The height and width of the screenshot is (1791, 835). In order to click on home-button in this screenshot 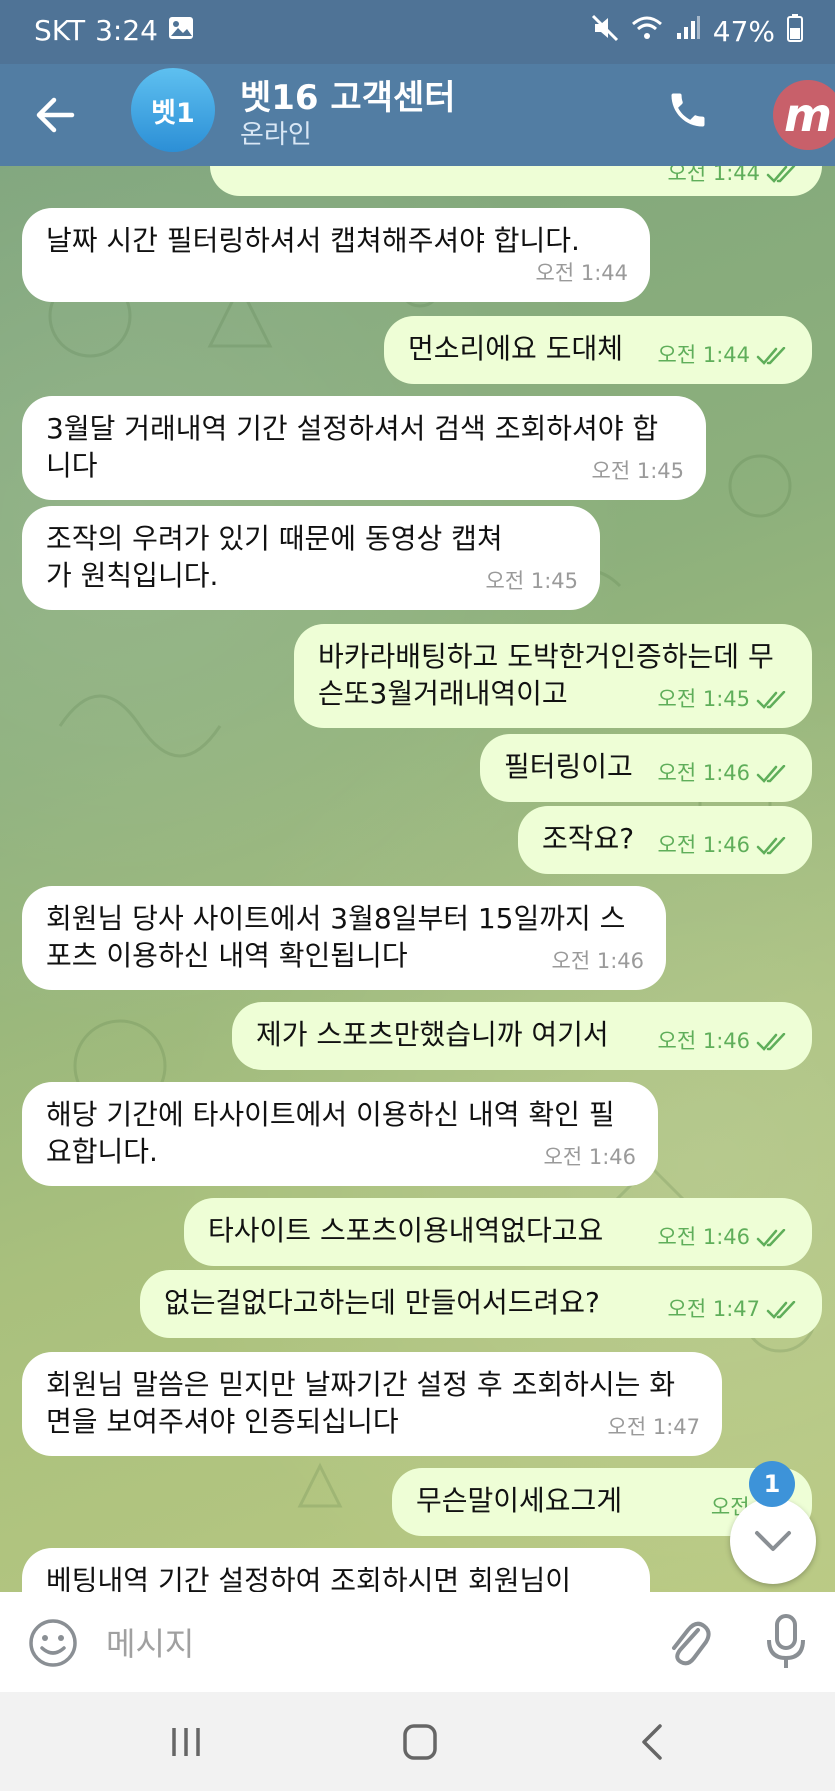, I will do `click(420, 1742)`.